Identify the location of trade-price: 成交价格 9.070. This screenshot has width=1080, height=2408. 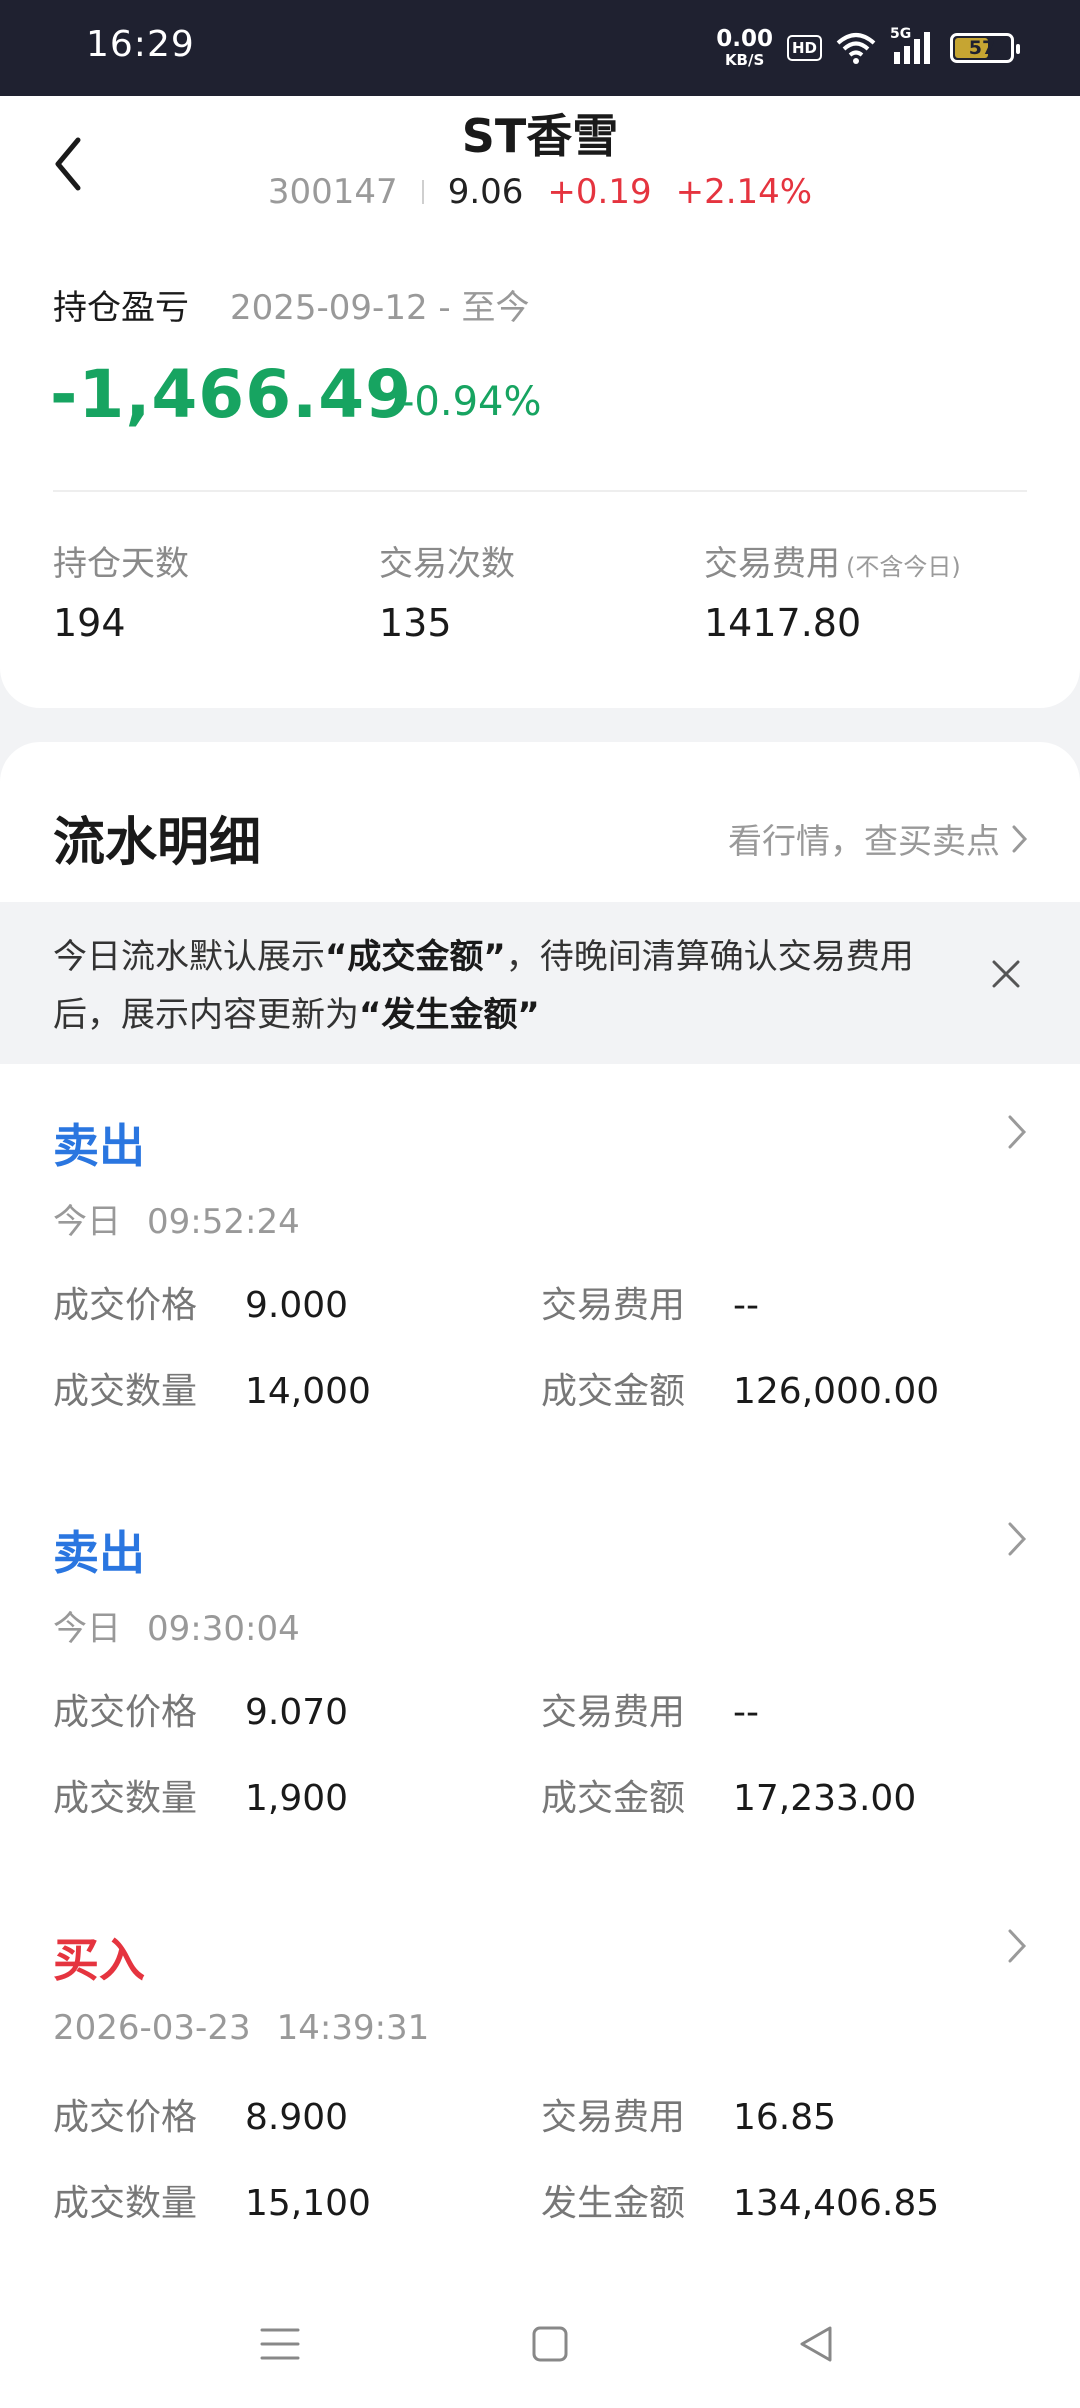
(200, 1709).